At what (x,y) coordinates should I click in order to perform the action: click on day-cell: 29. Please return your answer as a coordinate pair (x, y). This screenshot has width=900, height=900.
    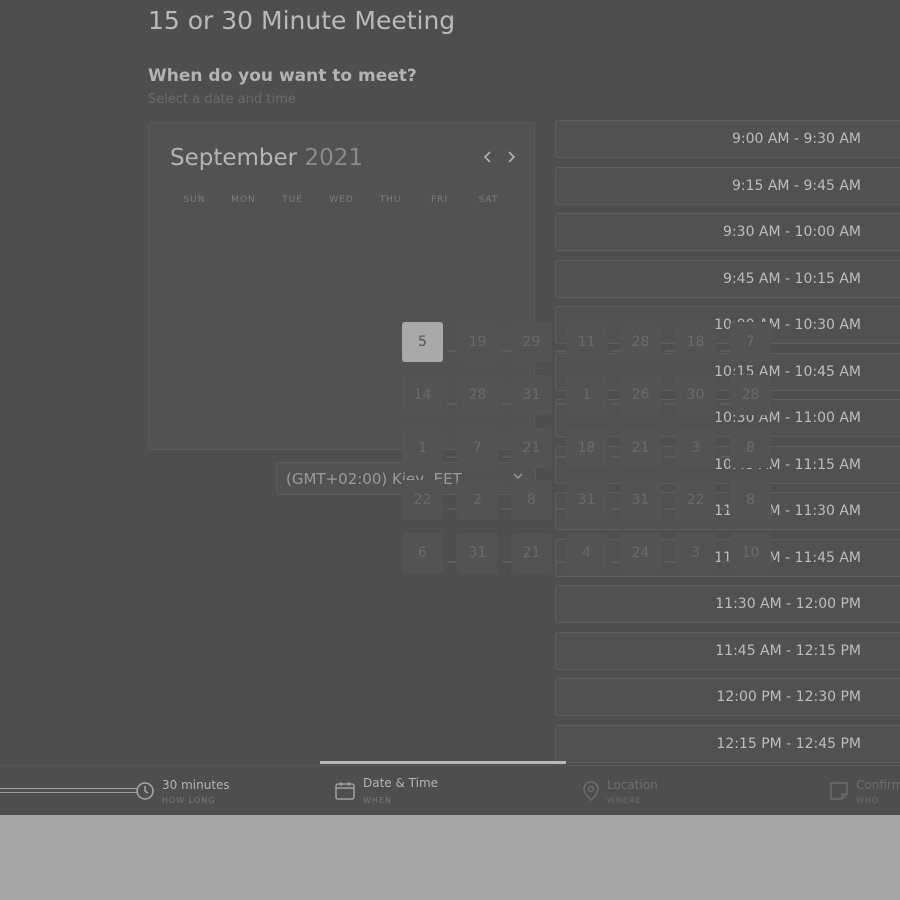
    Looking at the image, I should click on (531, 342).